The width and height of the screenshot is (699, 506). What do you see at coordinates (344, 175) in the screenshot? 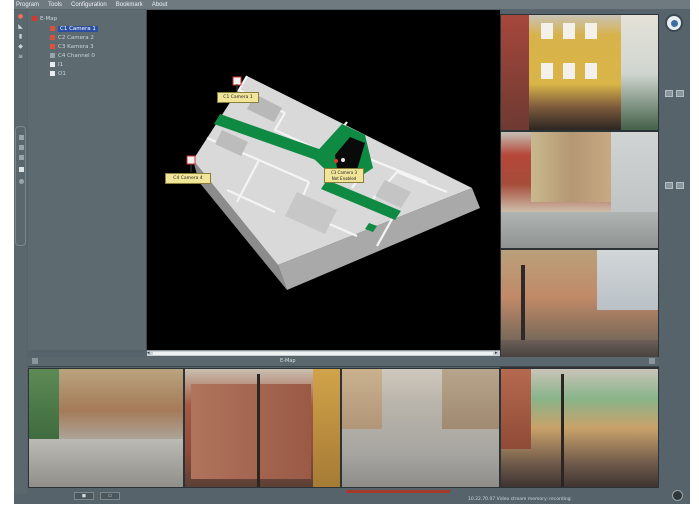
I see `map-tag-camera-3: C3 Camera 3 Not Enabled` at bounding box center [344, 175].